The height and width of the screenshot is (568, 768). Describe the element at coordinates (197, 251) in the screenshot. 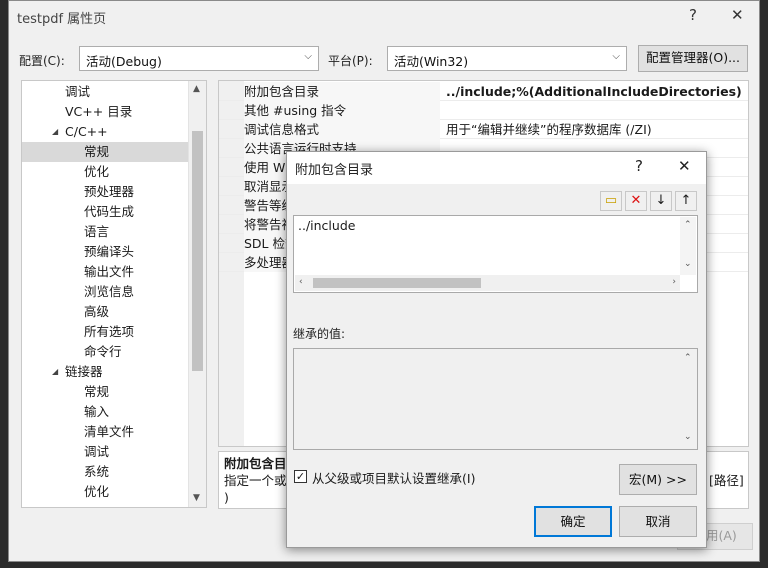

I see `tree-scroll-thumb` at that location.